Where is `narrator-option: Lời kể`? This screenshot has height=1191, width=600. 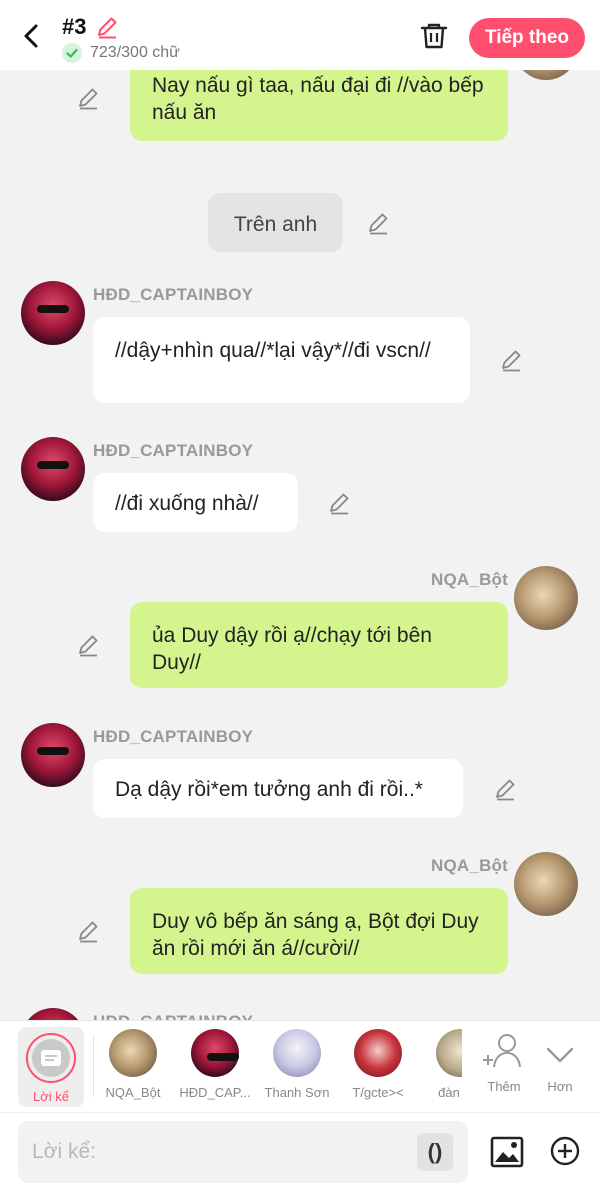
narrator-option: Lời kể is located at coordinates (51, 1067).